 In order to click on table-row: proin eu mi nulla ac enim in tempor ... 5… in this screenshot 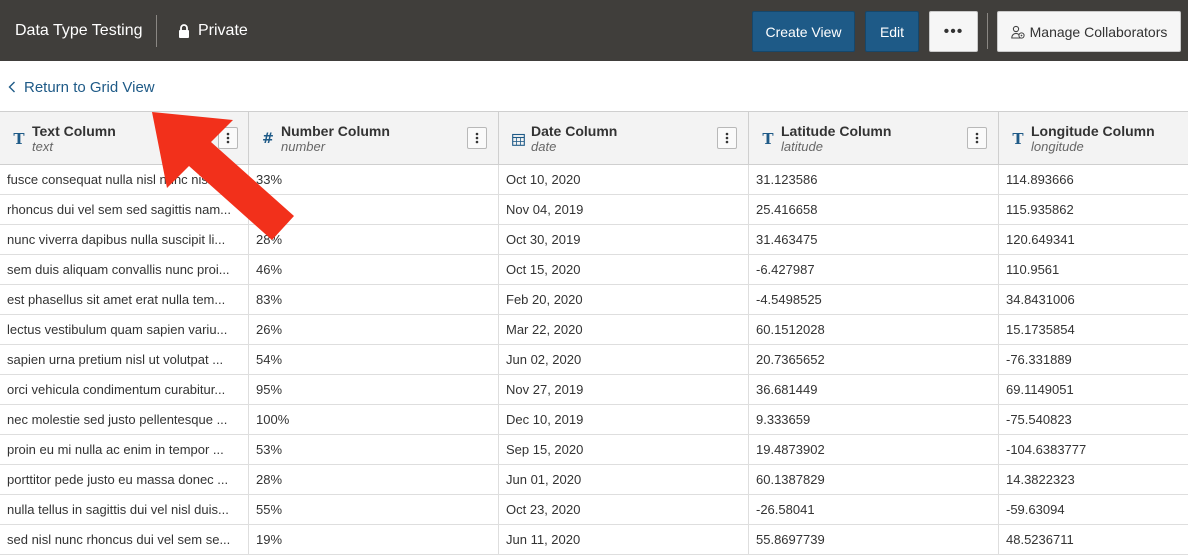, I will do `click(594, 450)`.